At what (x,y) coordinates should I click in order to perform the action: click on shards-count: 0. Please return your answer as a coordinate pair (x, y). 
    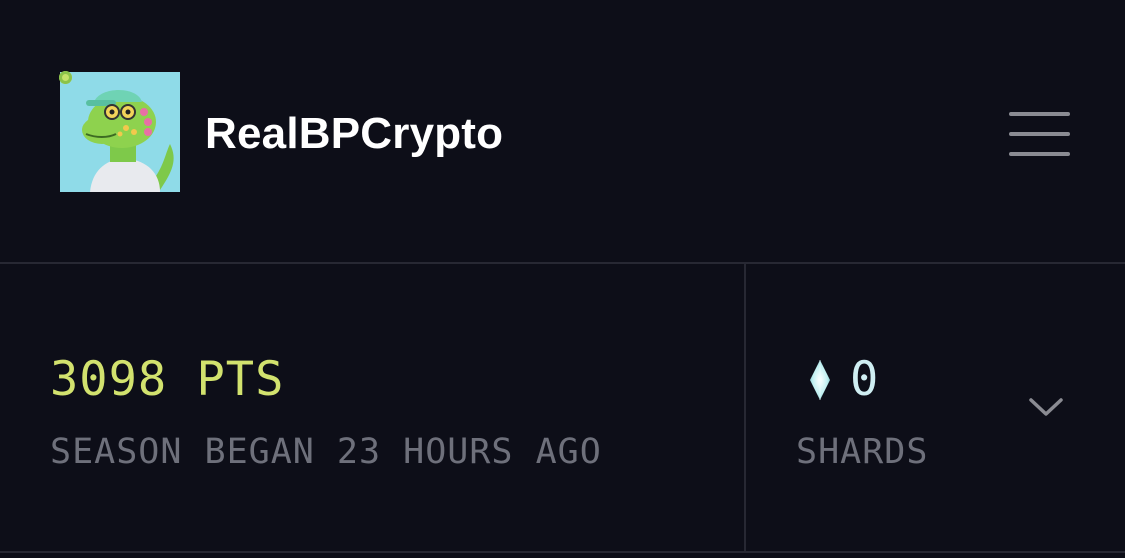
    Looking at the image, I should click on (864, 379).